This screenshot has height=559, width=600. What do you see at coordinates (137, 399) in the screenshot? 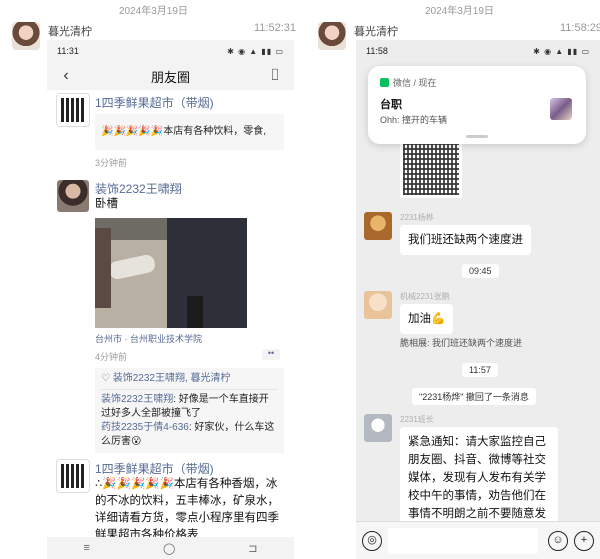
I see `comment-author: 装饰2232王啸翔` at bounding box center [137, 399].